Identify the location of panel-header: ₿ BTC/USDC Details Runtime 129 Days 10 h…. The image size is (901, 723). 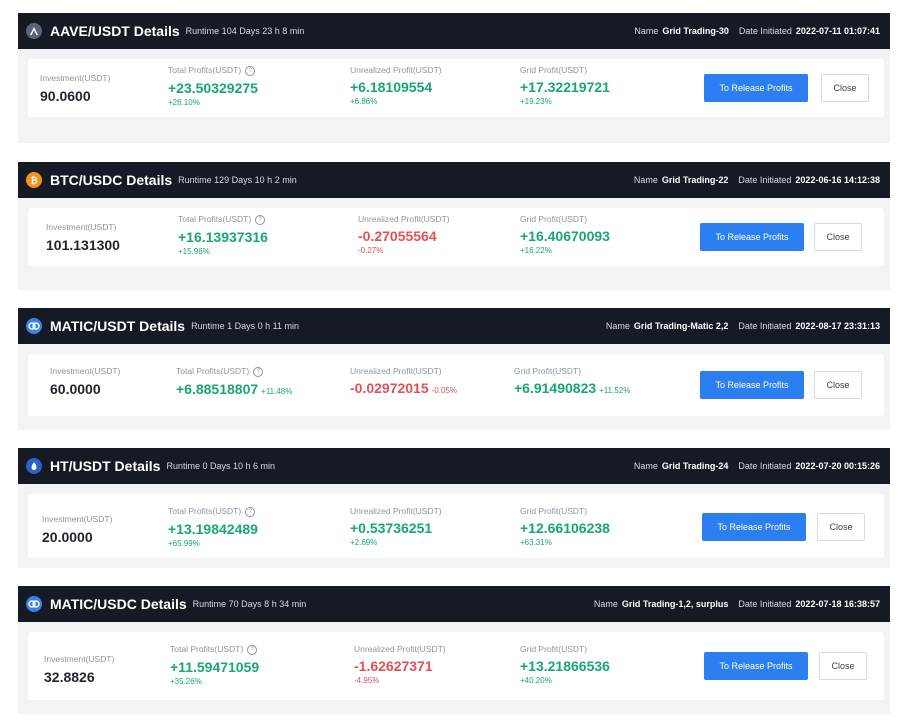
(454, 180).